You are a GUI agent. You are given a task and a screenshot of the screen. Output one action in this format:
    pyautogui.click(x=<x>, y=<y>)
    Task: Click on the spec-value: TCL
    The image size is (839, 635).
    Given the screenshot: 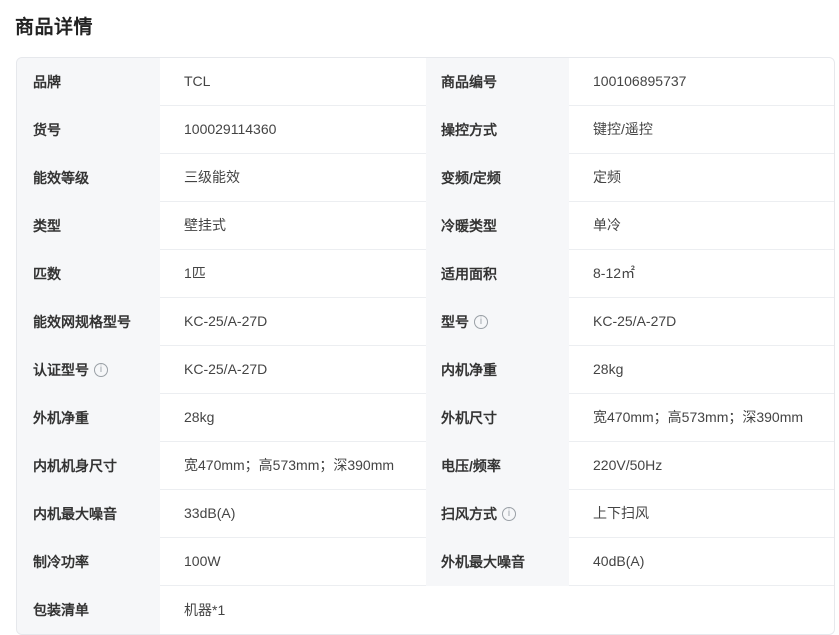 What is the action you would take?
    pyautogui.click(x=293, y=82)
    